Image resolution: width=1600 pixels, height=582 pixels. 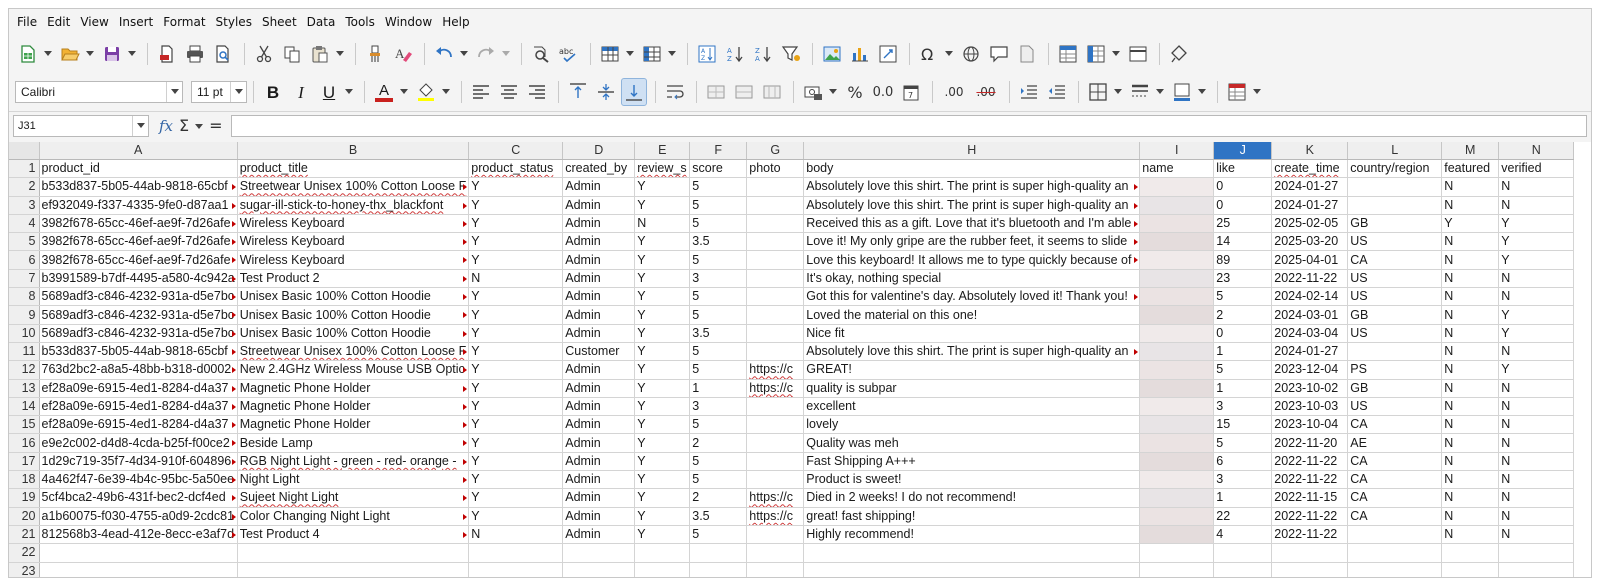 What do you see at coordinates (1027, 54) in the screenshot?
I see `header-footer-button` at bounding box center [1027, 54].